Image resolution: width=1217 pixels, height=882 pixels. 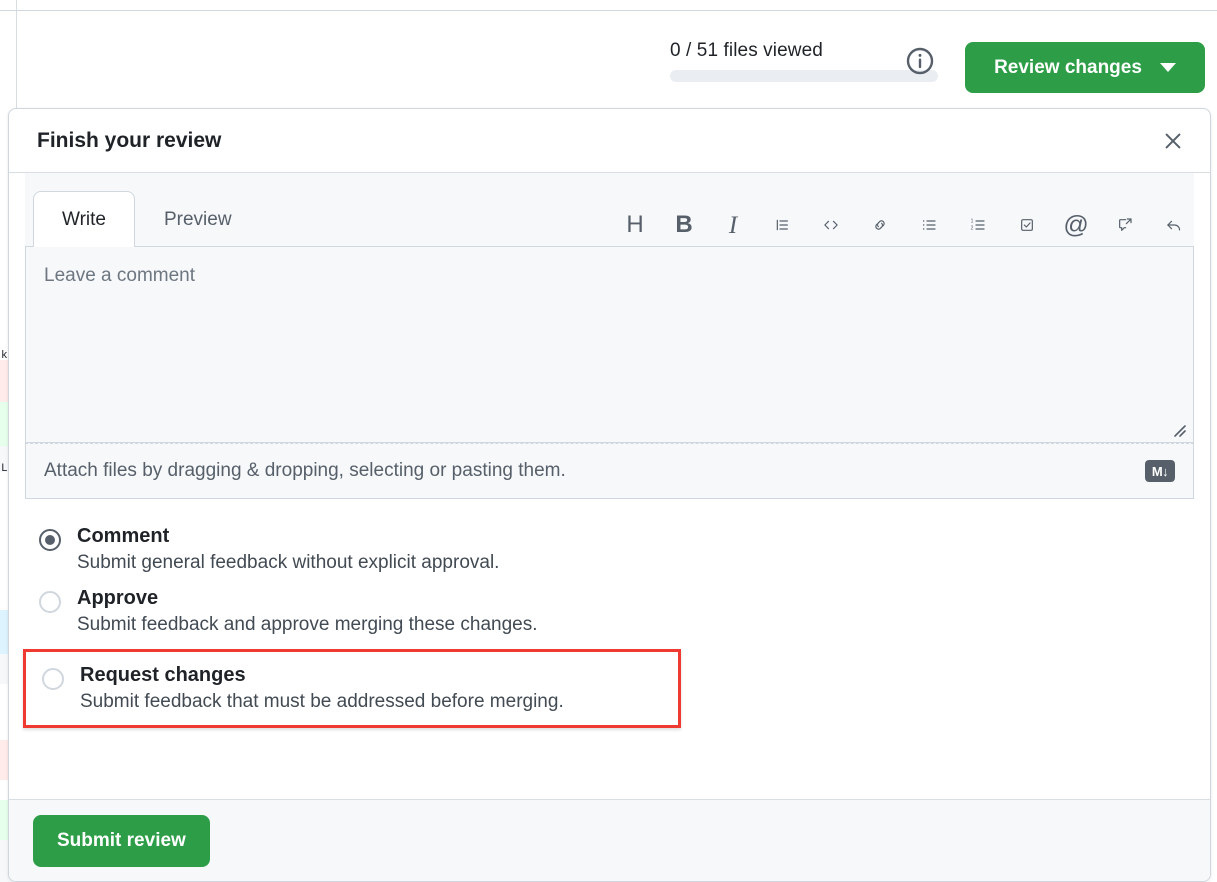 What do you see at coordinates (1068, 67) in the screenshot?
I see `review-changes-label: Review changes` at bounding box center [1068, 67].